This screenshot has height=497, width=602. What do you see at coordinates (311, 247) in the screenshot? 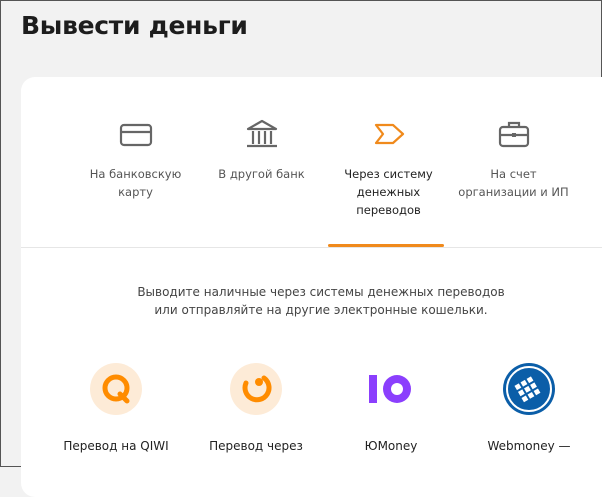
I see `tabs-divider` at bounding box center [311, 247].